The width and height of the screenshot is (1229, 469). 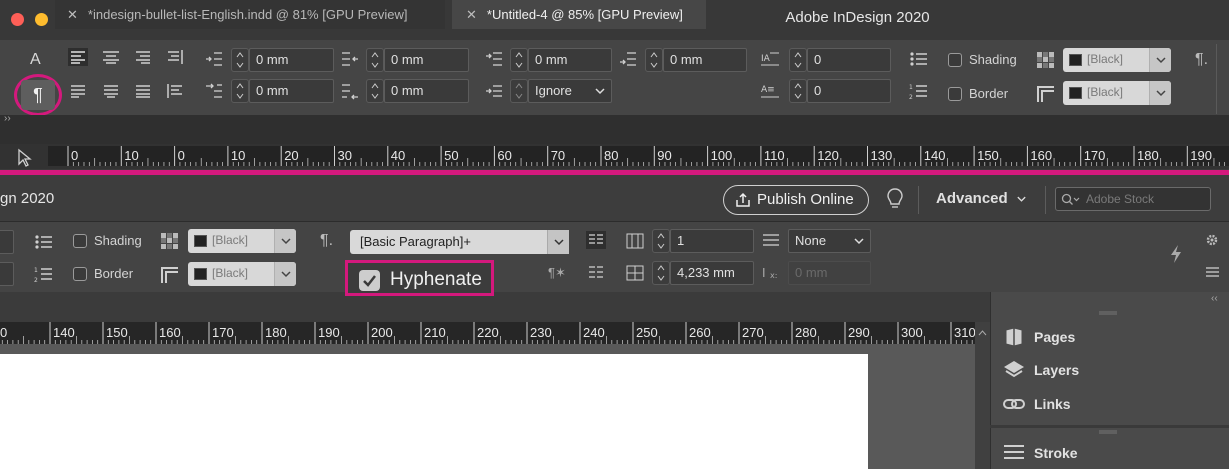 I want to click on justify-all-icon, so click(x=143, y=91).